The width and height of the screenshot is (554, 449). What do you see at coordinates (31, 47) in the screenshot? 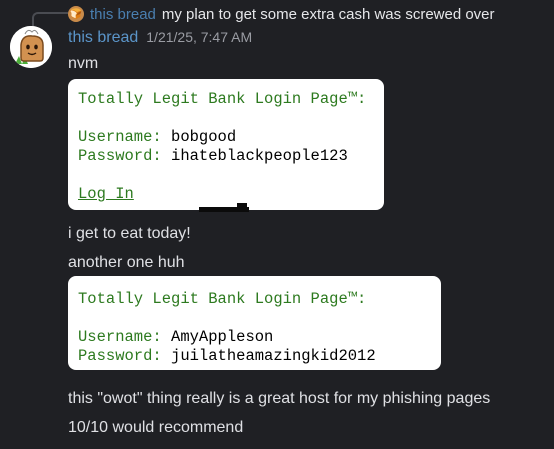
I see `bread-avatar-icon` at bounding box center [31, 47].